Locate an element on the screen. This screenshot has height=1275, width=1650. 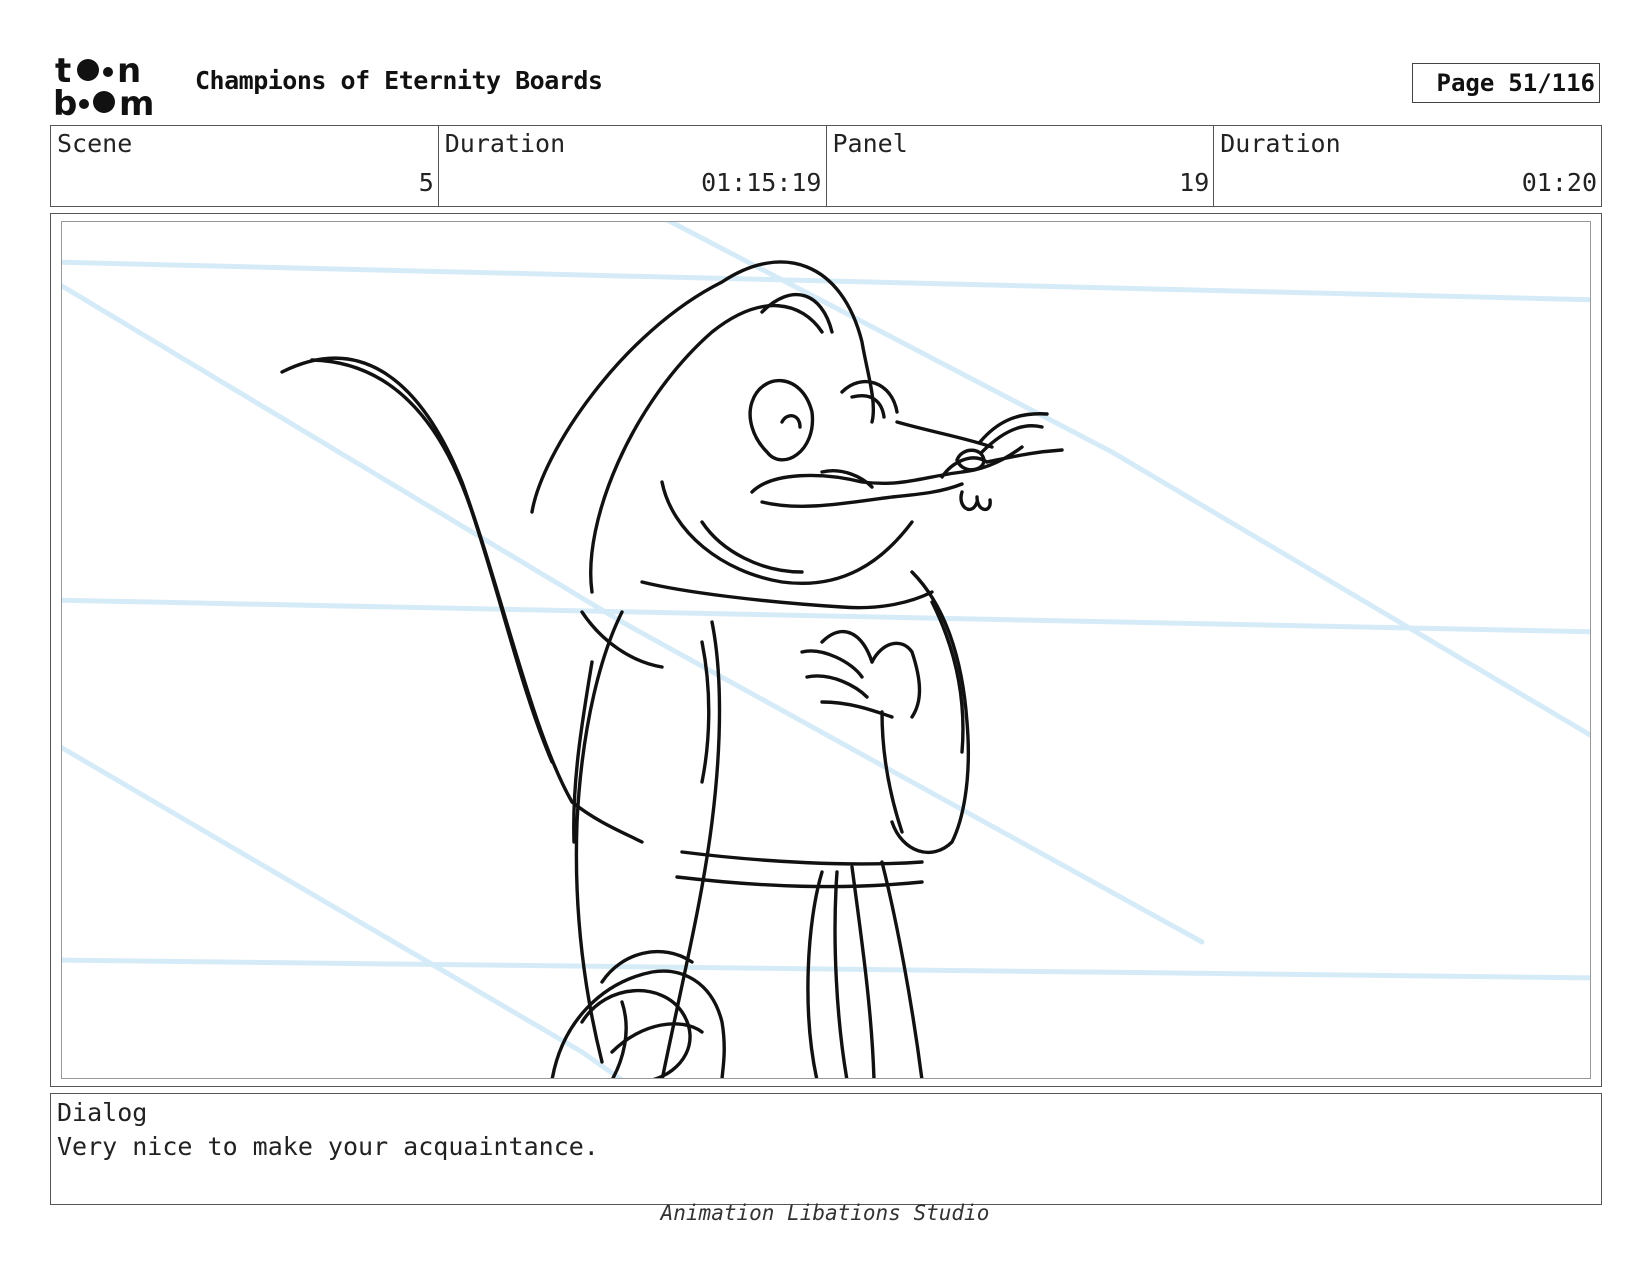
scene-duration-cell: Duration 01:15:19 is located at coordinates (633, 166).